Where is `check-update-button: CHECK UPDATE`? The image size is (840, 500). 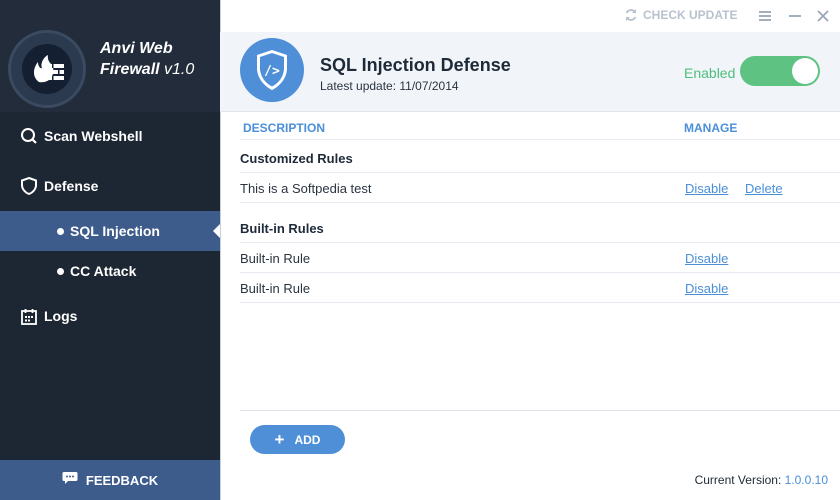
check-update-button: CHECK UPDATE is located at coordinates (680, 15).